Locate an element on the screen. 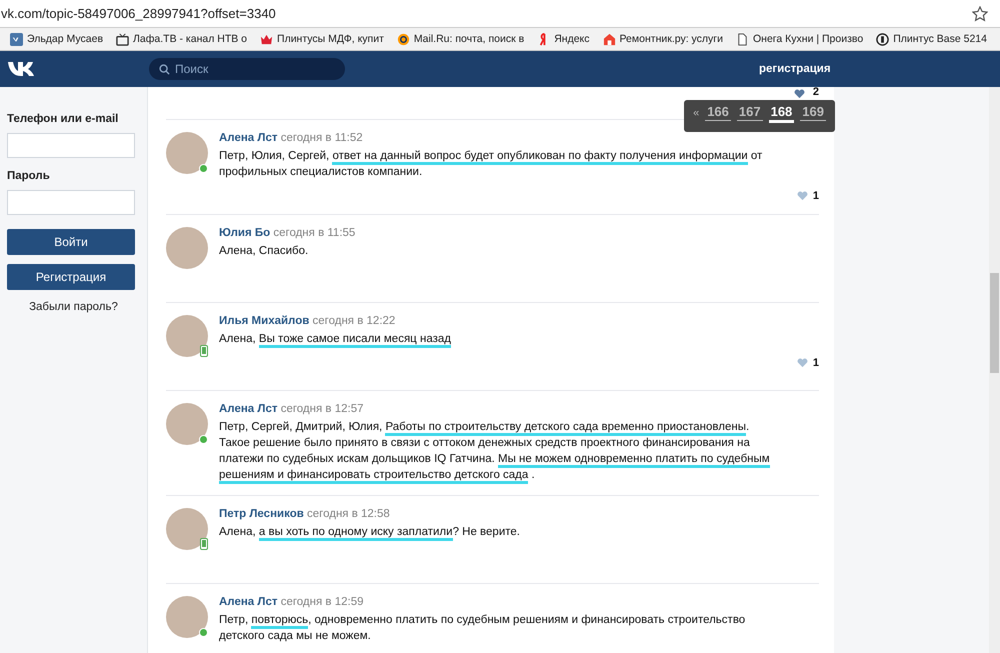 This screenshot has height=653, width=1000. bookmark-link: Ремонтник.ру: услуги is located at coordinates (671, 39).